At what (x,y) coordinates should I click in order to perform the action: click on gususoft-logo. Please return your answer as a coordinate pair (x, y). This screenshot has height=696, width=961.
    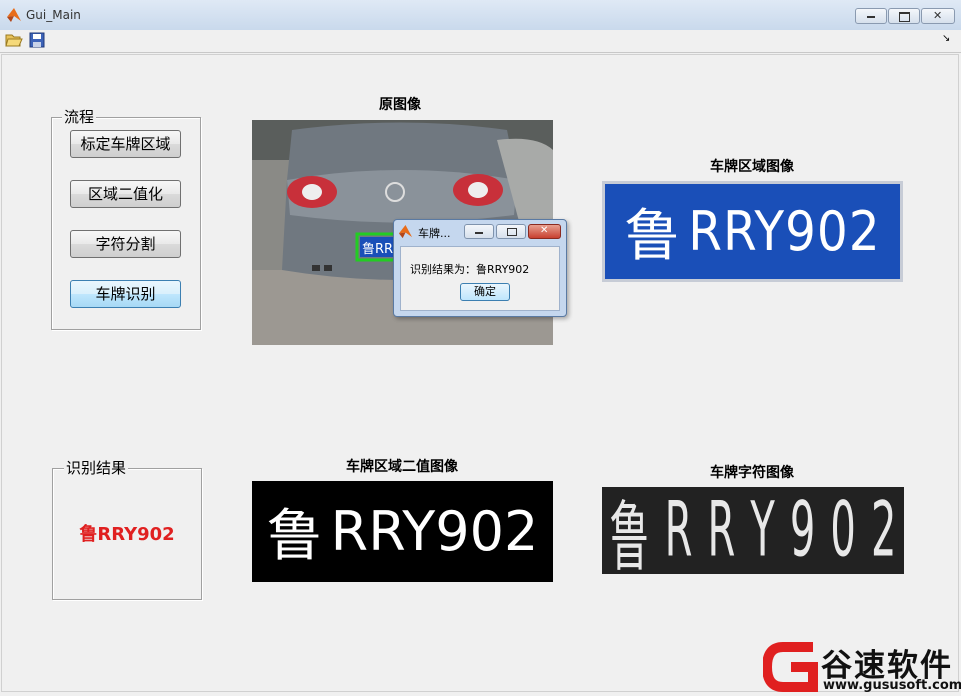
    Looking at the image, I should click on (790, 667).